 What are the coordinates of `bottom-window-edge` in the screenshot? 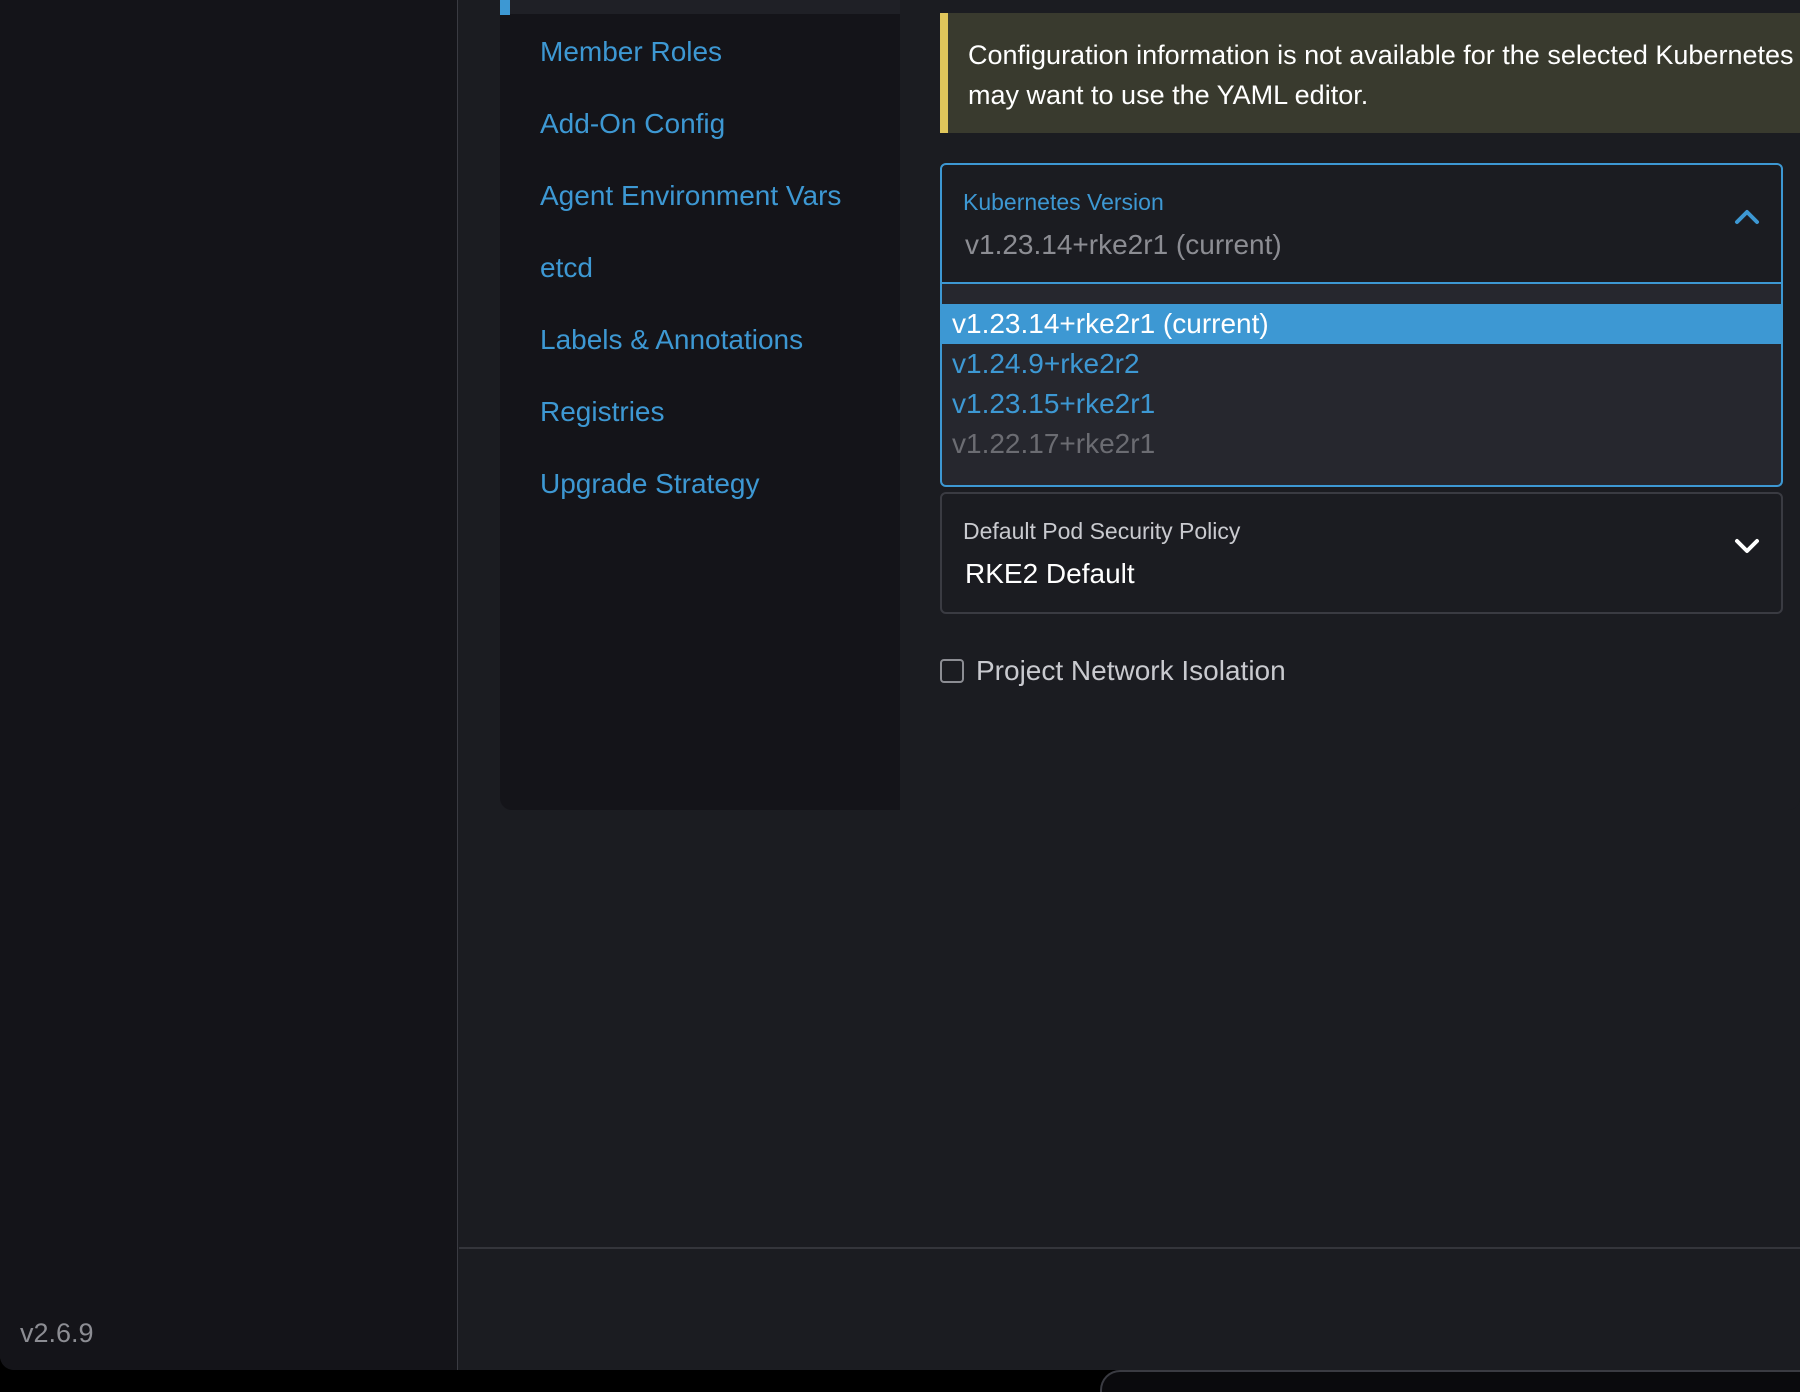 It's located at (1450, 1381).